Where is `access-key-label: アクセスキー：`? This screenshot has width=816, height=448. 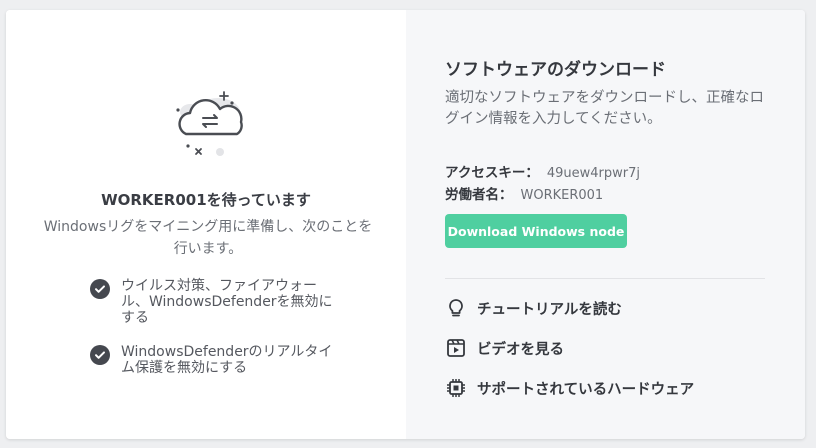
access-key-label: アクセスキー： is located at coordinates (492, 173).